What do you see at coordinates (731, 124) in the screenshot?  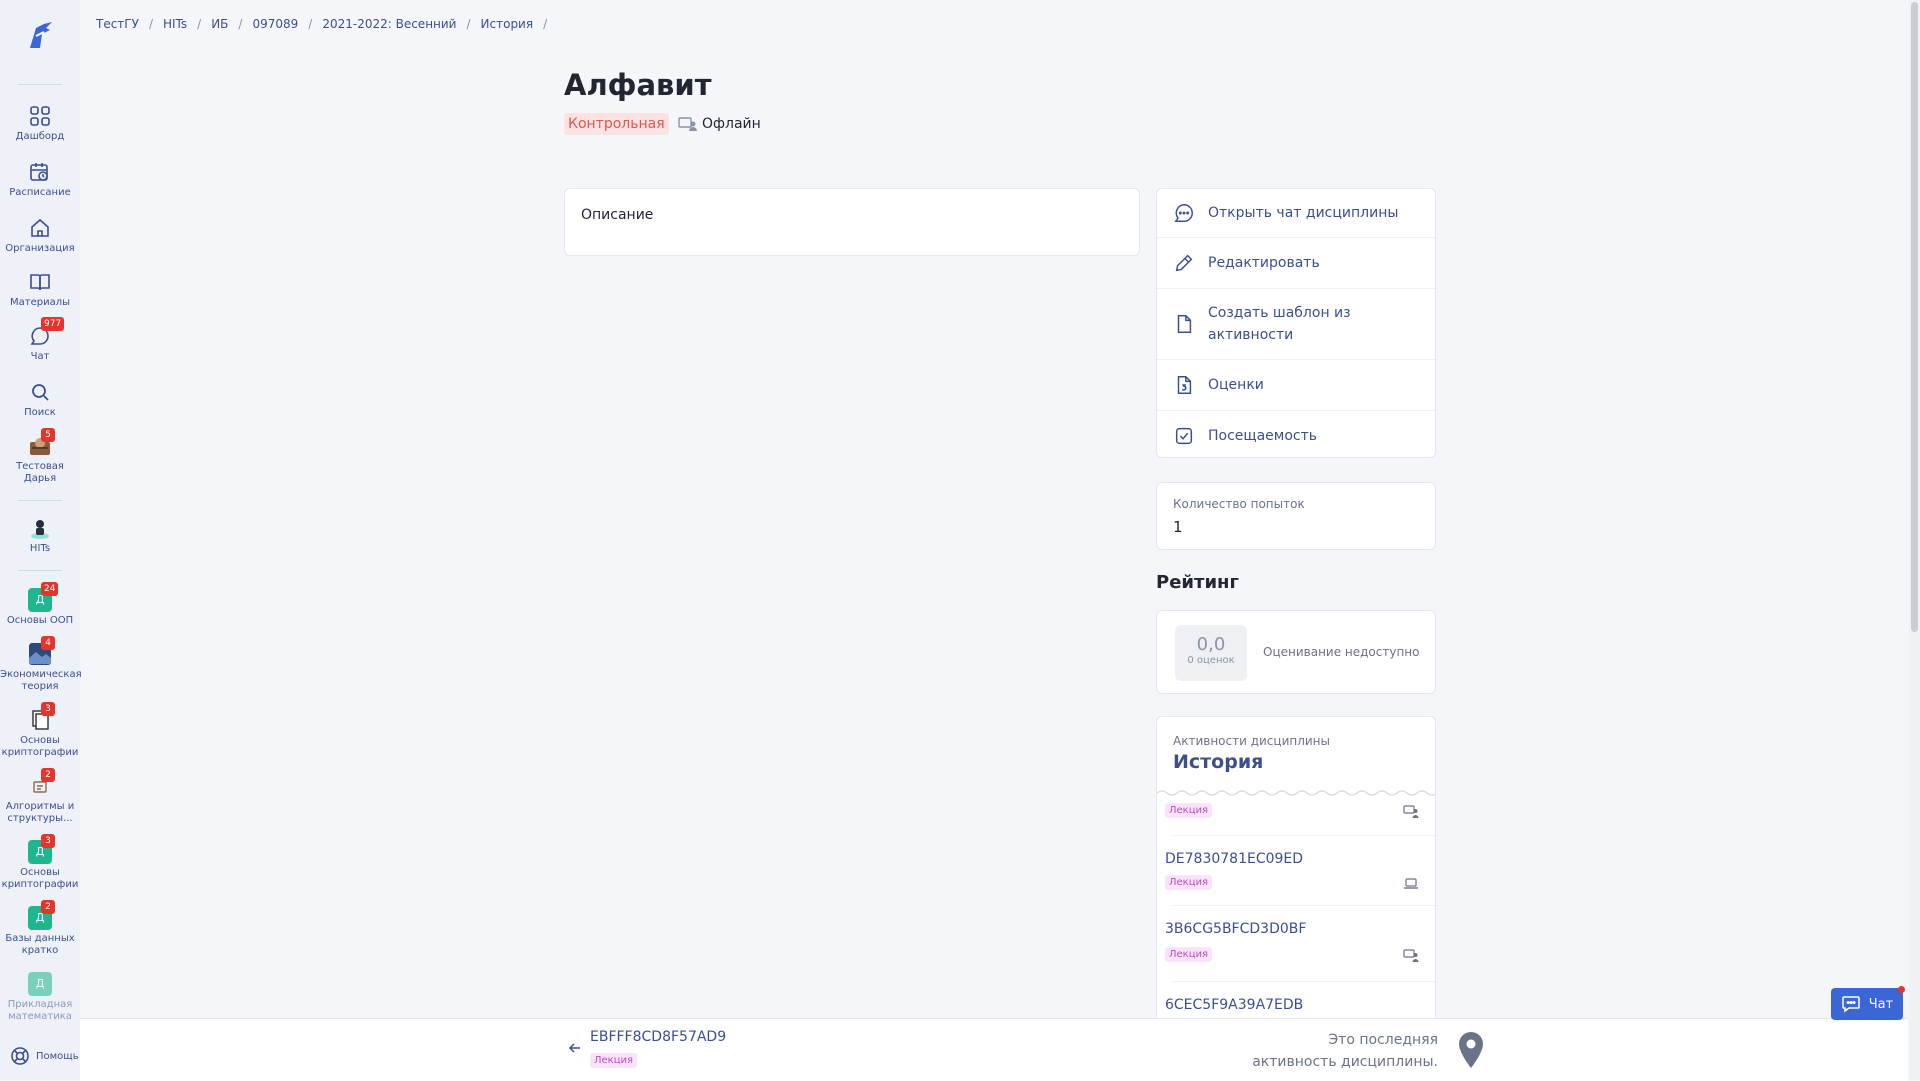 I see `mode-label: Офлайн` at bounding box center [731, 124].